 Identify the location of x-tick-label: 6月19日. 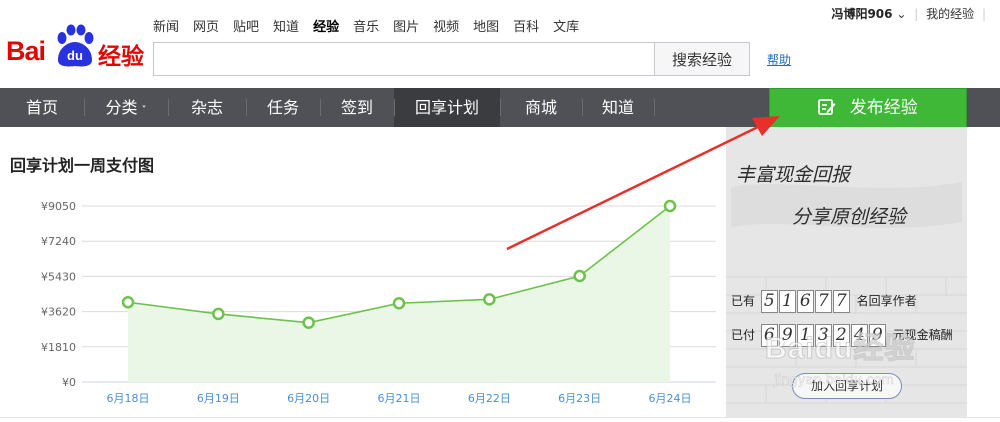
(218, 398).